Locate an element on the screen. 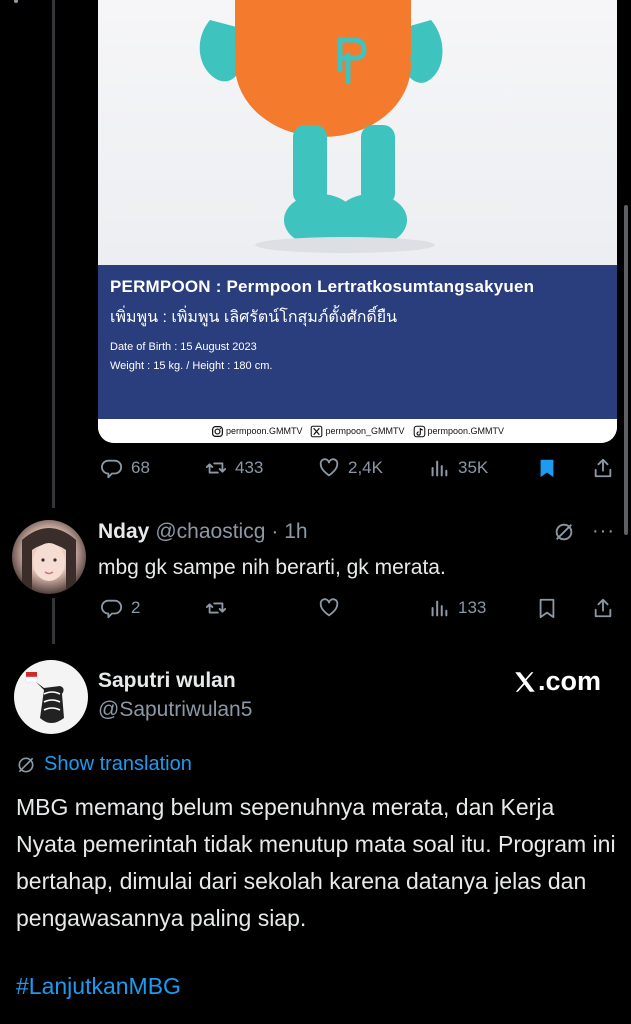  views-count: 35K is located at coordinates (473, 467).